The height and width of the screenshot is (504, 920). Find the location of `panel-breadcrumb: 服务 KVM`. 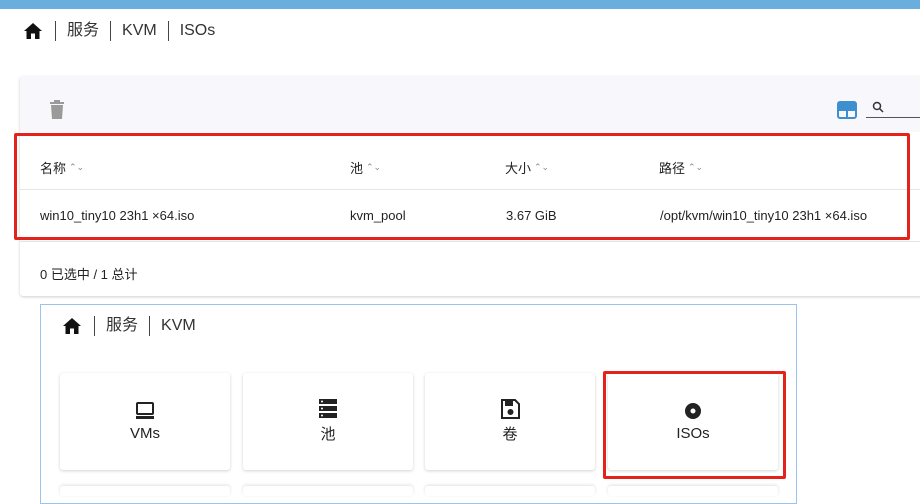

panel-breadcrumb: 服务 KVM is located at coordinates (128, 326).